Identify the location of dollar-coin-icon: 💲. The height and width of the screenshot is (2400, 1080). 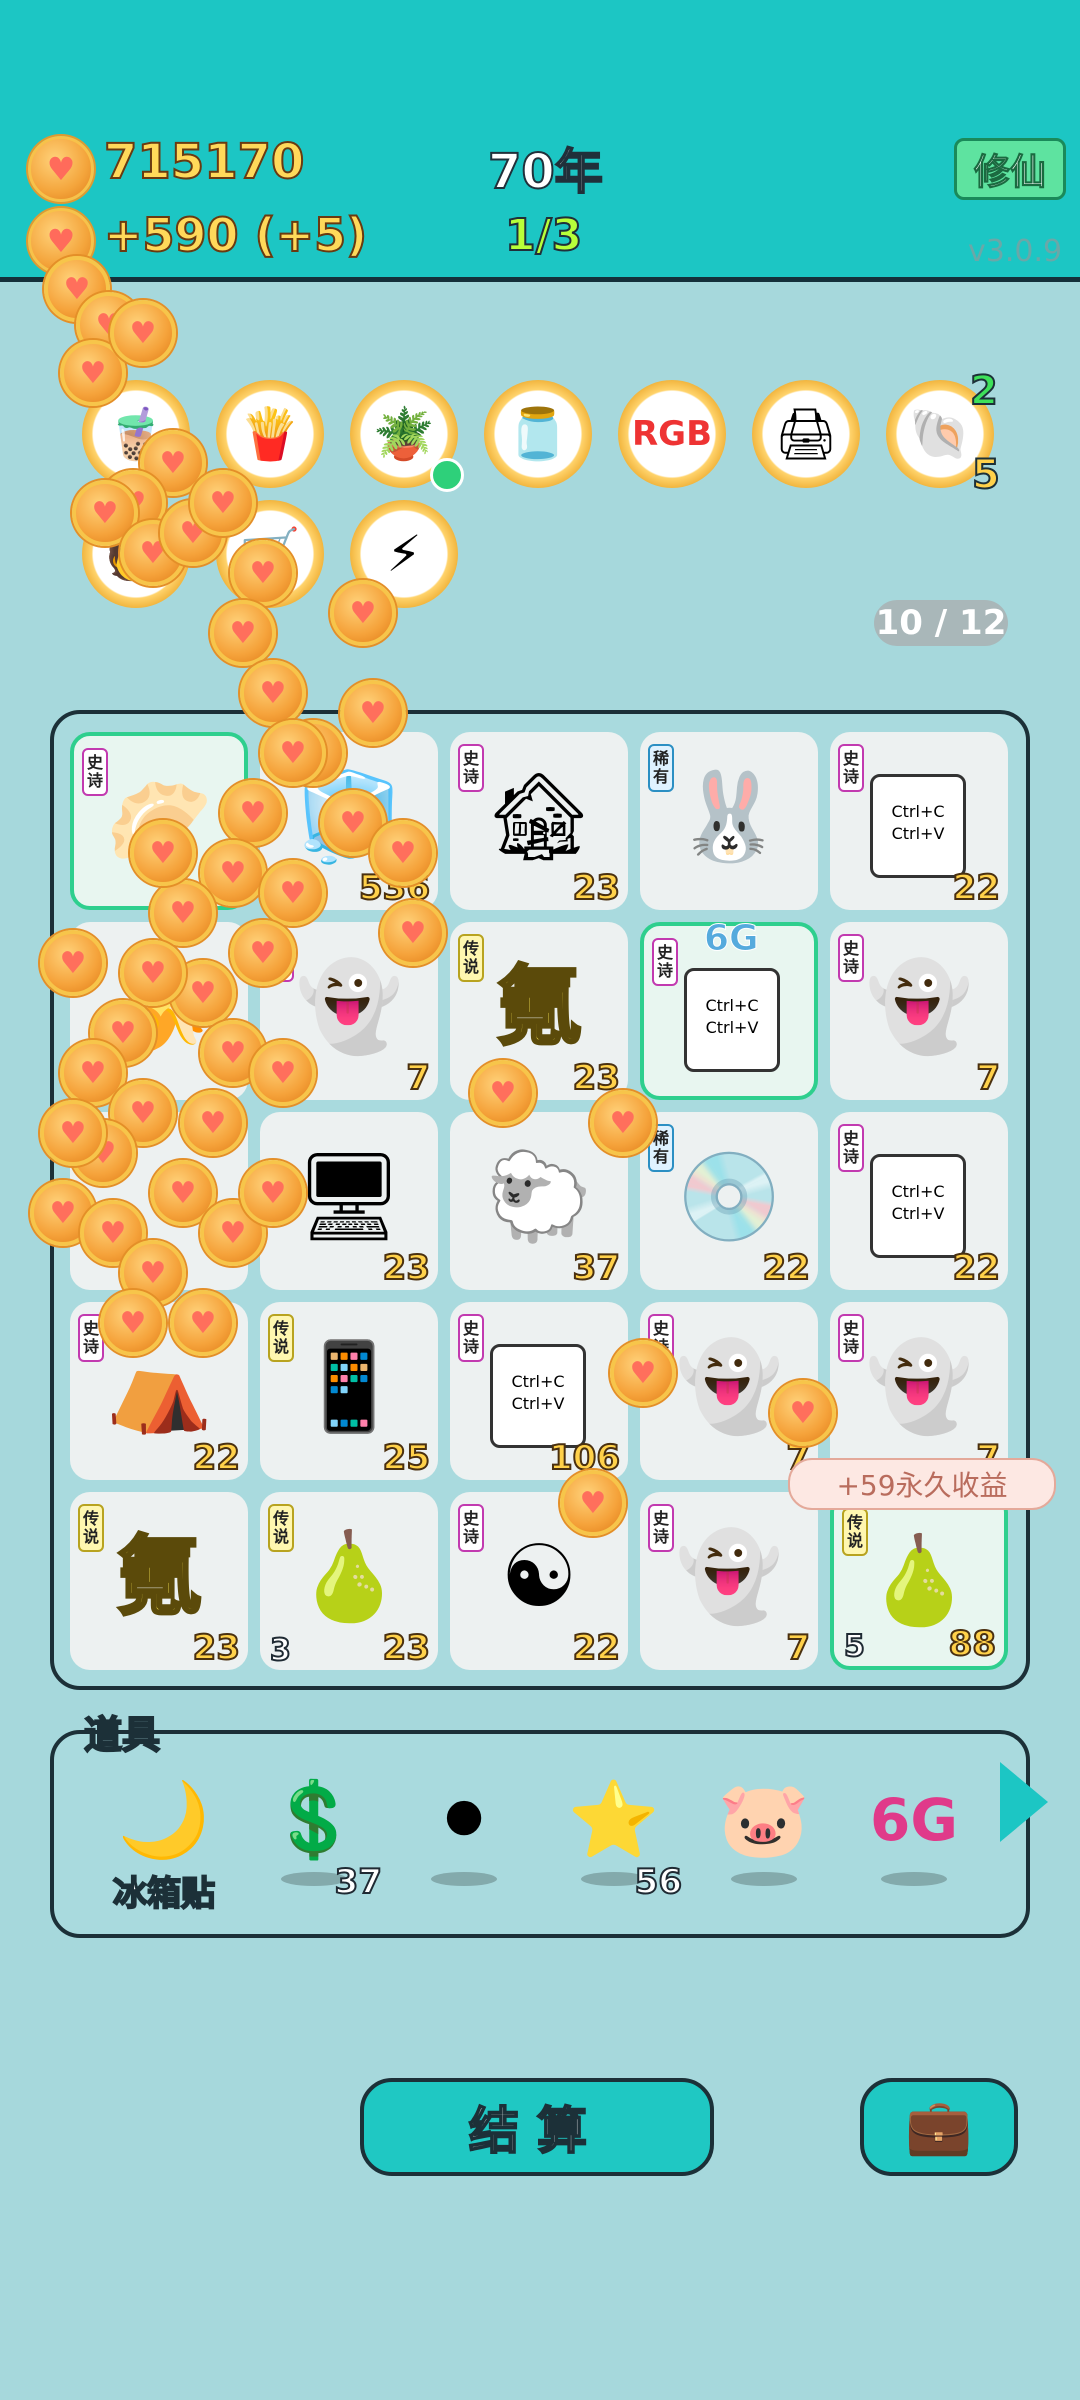
(314, 1820).